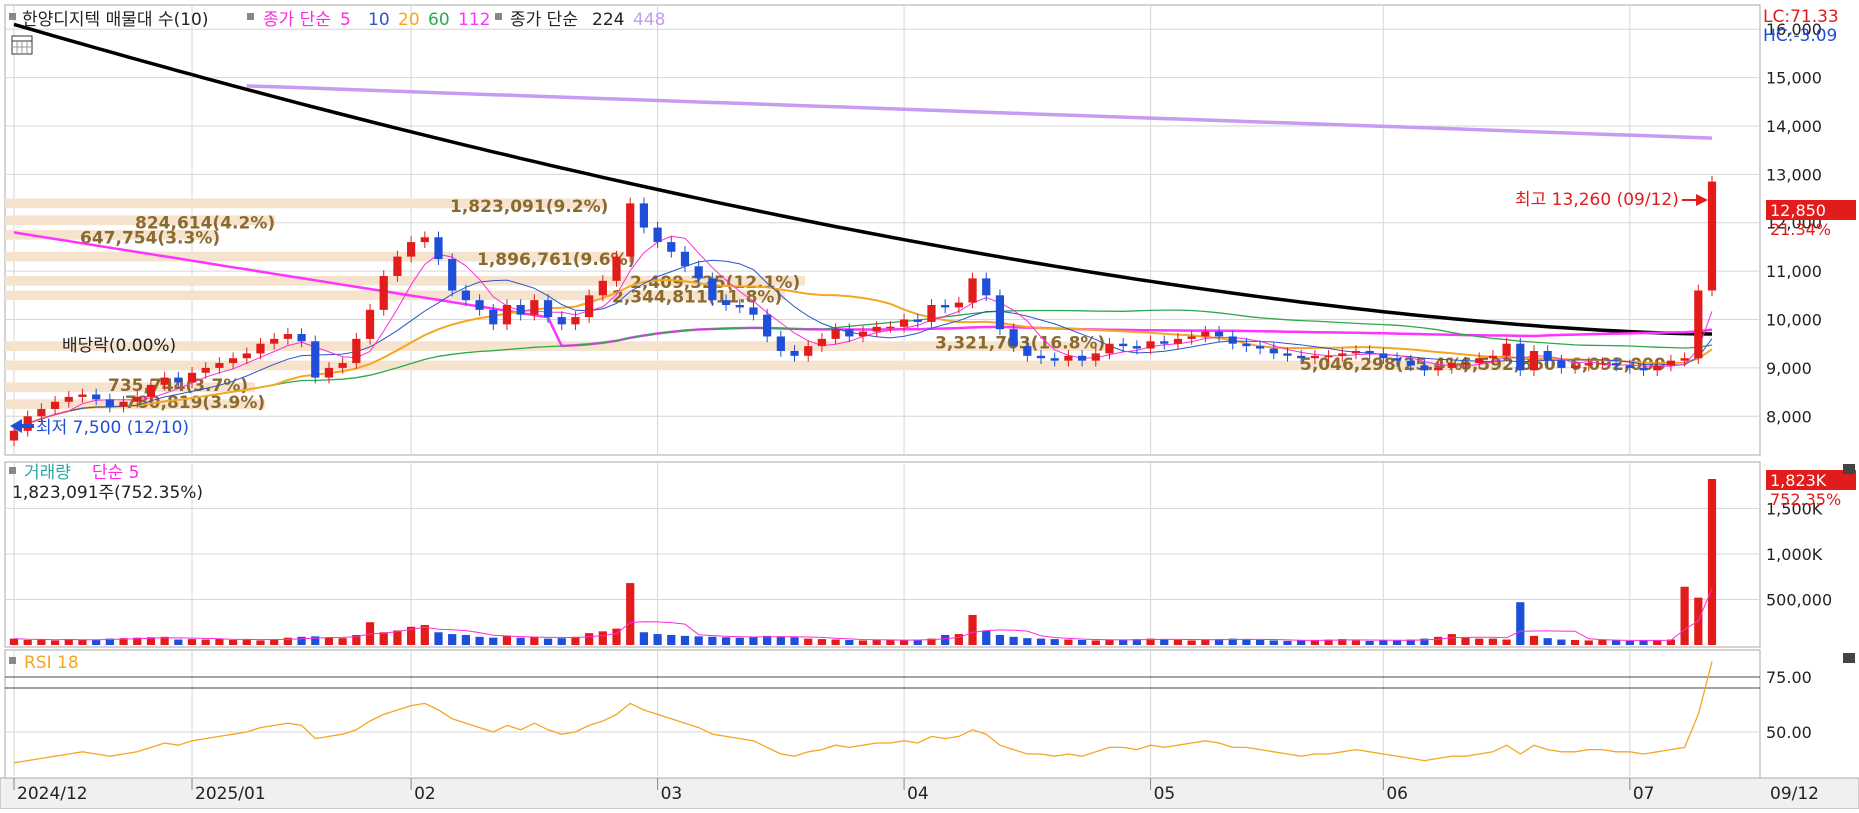 Image resolution: width=1859 pixels, height=813 pixels. What do you see at coordinates (1644, 794) in the screenshot?
I see `x-tick-label: 07` at bounding box center [1644, 794].